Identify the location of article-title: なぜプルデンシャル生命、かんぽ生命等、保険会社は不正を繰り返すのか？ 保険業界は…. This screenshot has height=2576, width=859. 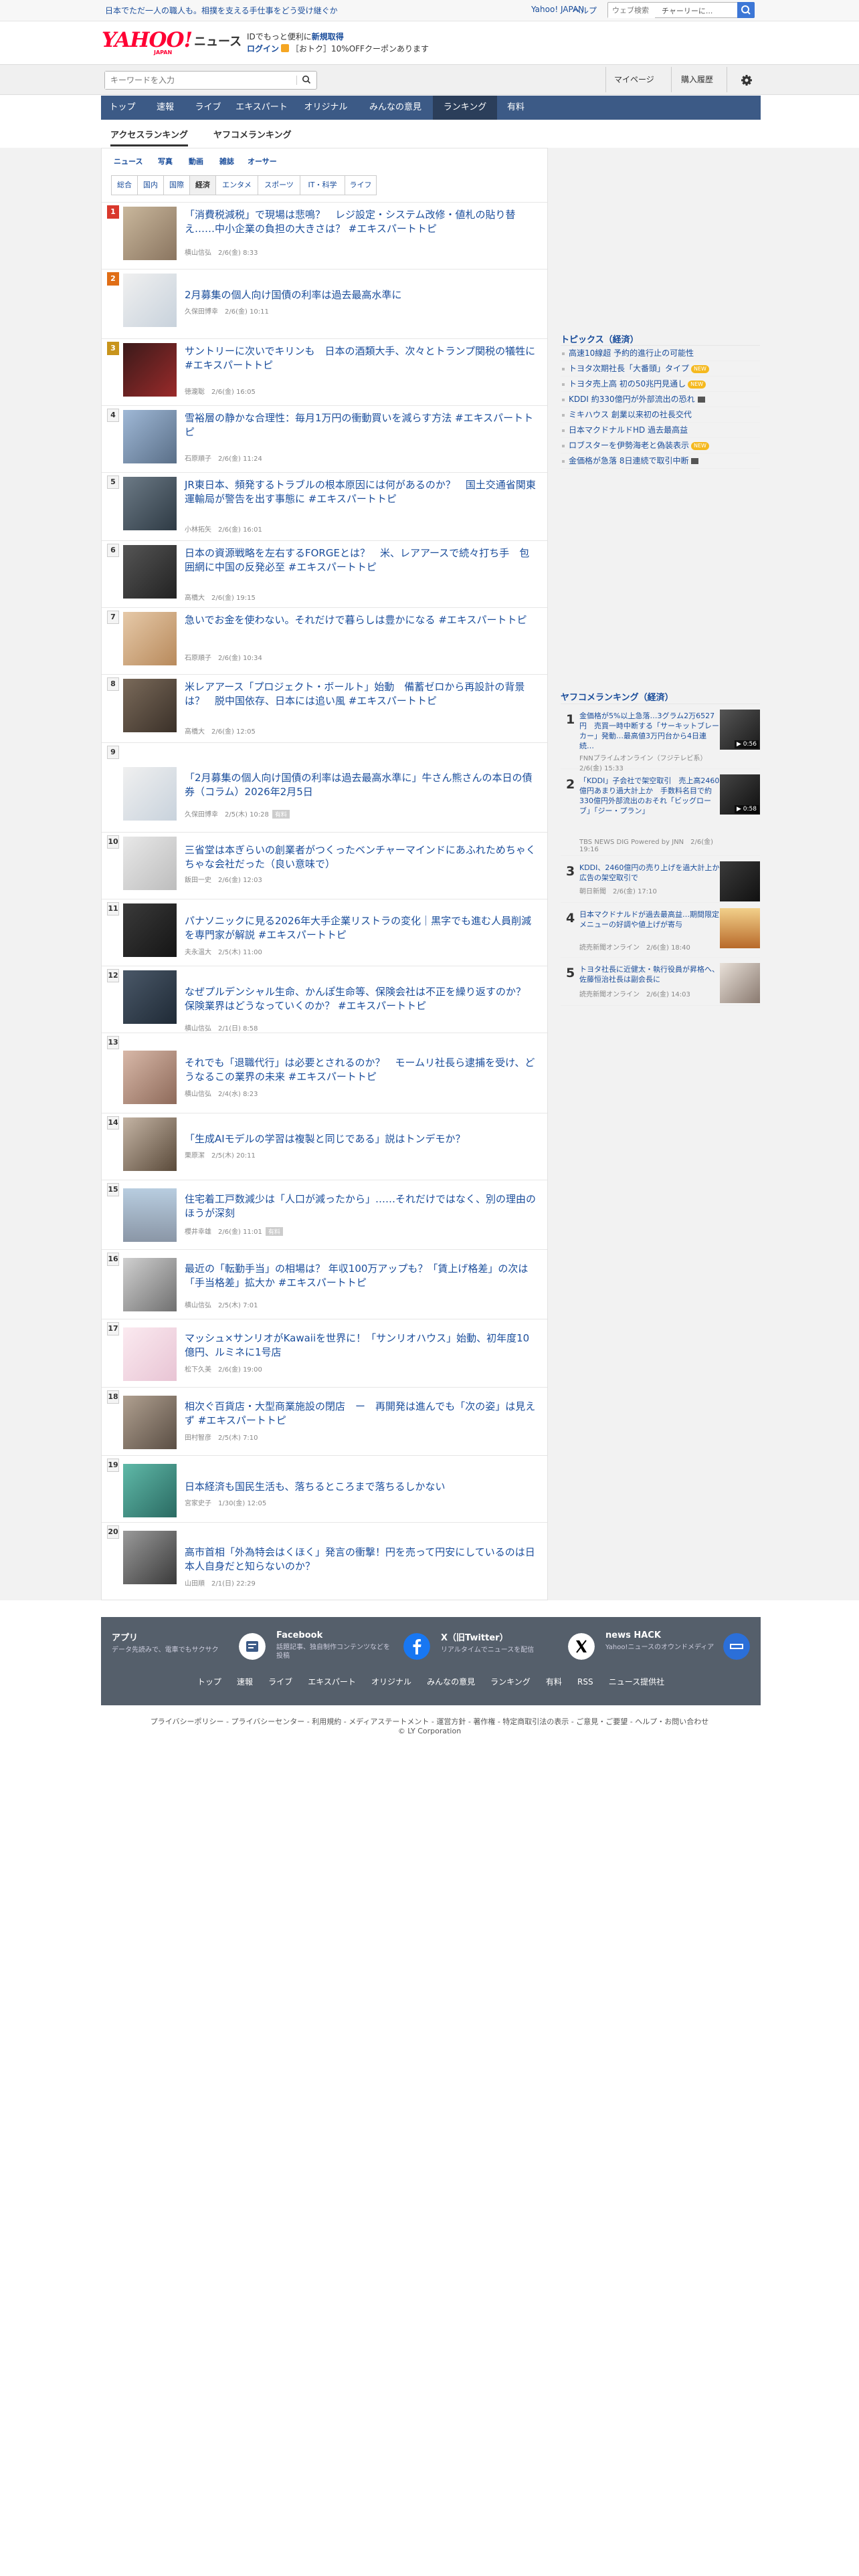
(361, 999).